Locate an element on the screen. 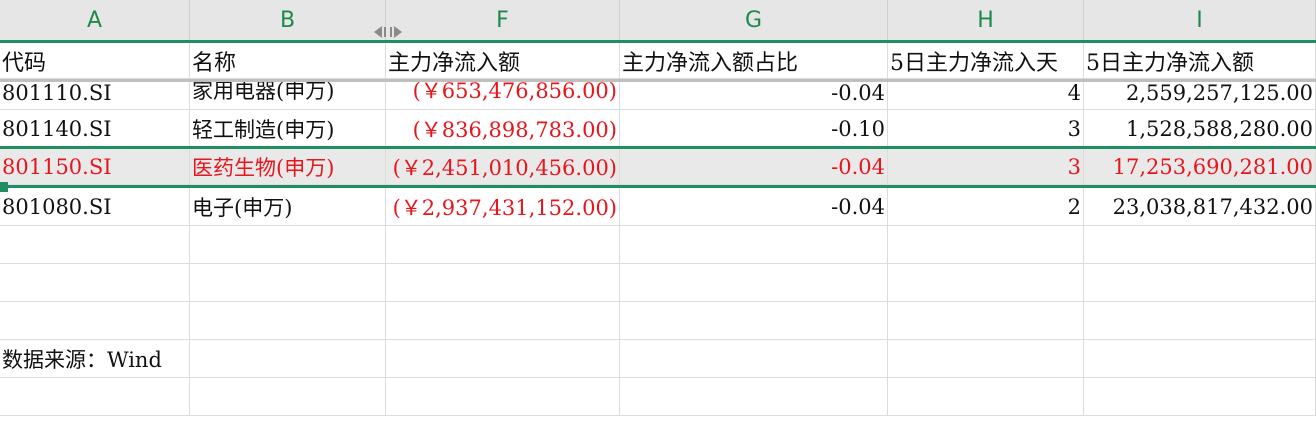 Image resolution: width=1316 pixels, height=422 pixels. column-header-f: F is located at coordinates (503, 20).